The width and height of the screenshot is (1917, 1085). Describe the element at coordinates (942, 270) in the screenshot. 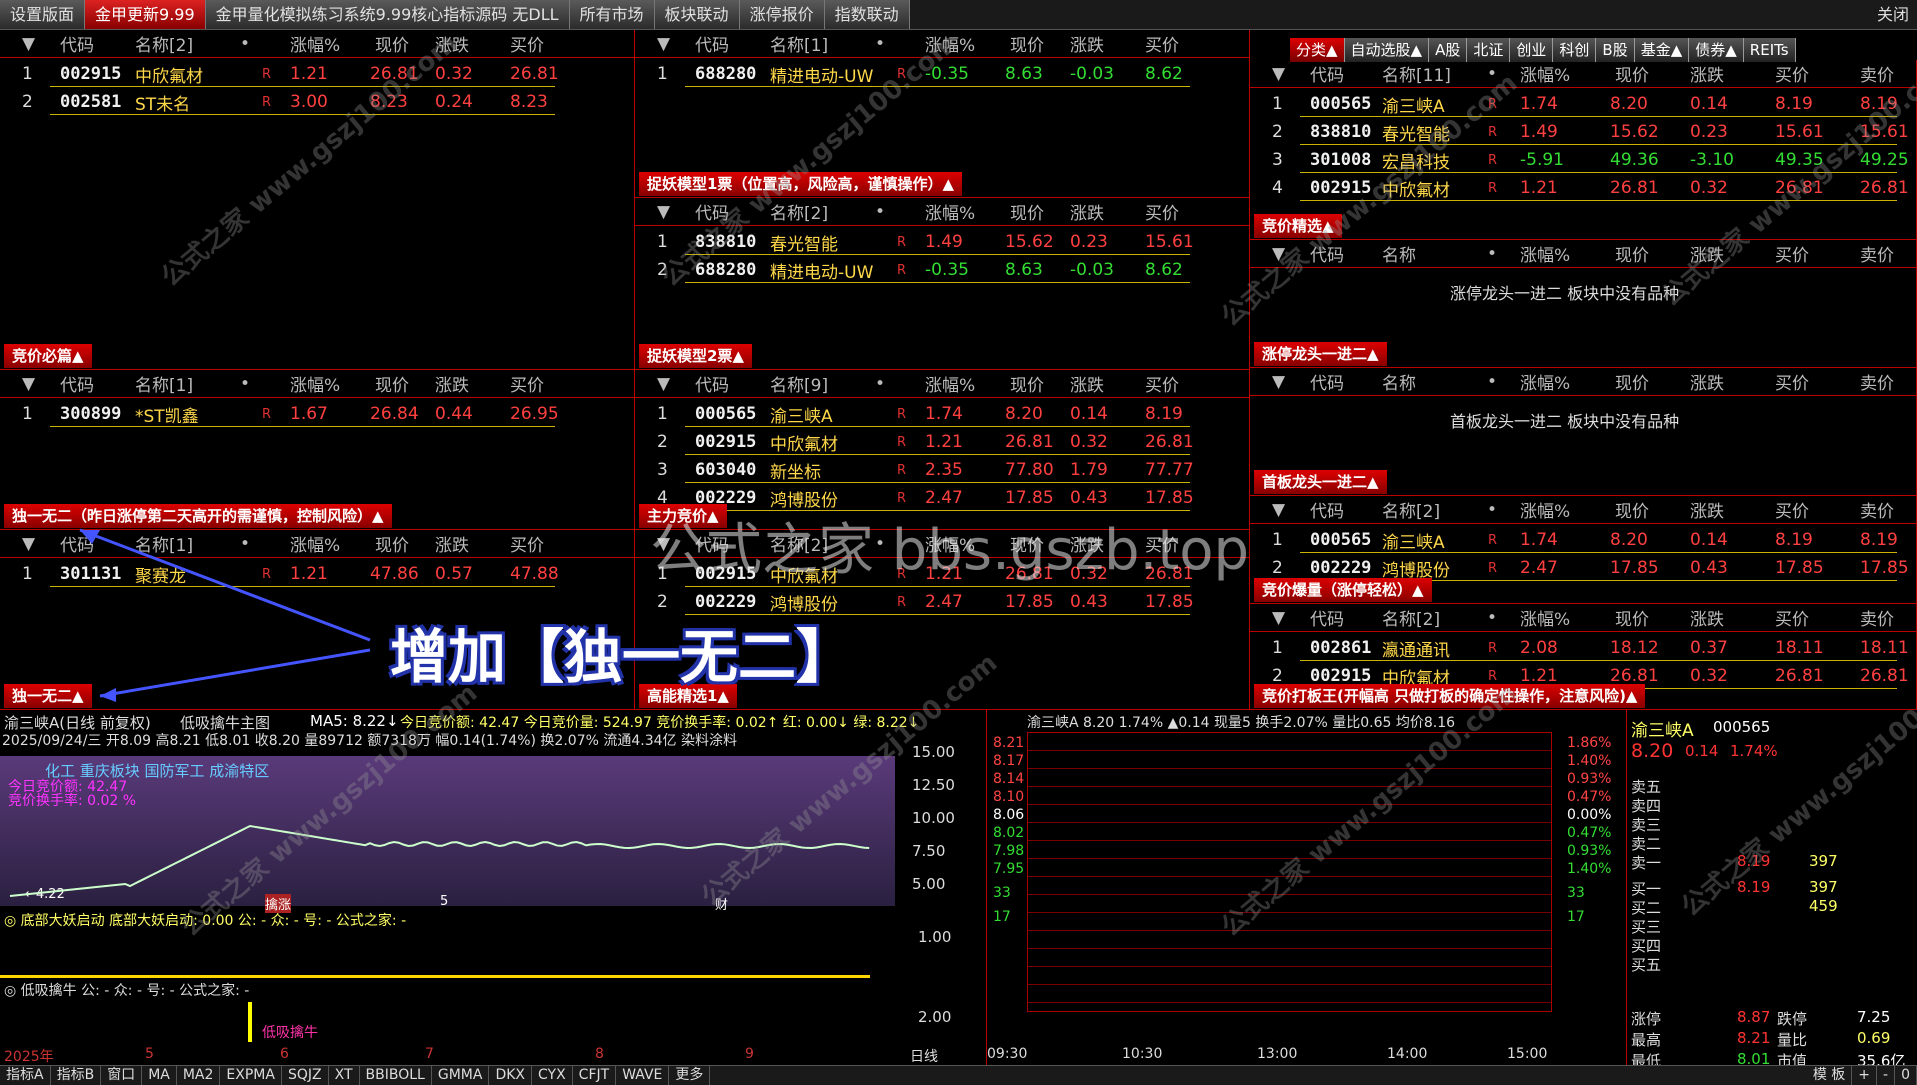

I see `table-row: 2 688280 精进电动-UW R -0.35 8.63 -0.03 8.62` at that location.